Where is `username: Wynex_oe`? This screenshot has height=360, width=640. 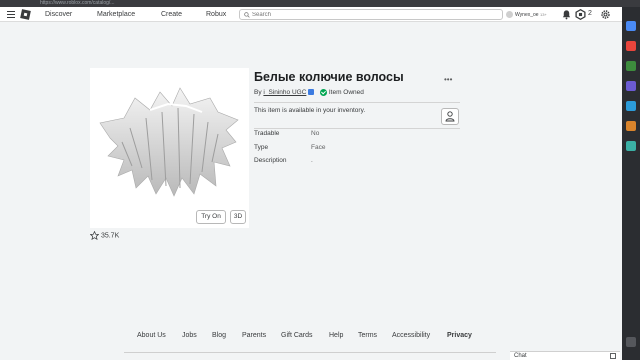 username: Wynex_oe is located at coordinates (527, 14).